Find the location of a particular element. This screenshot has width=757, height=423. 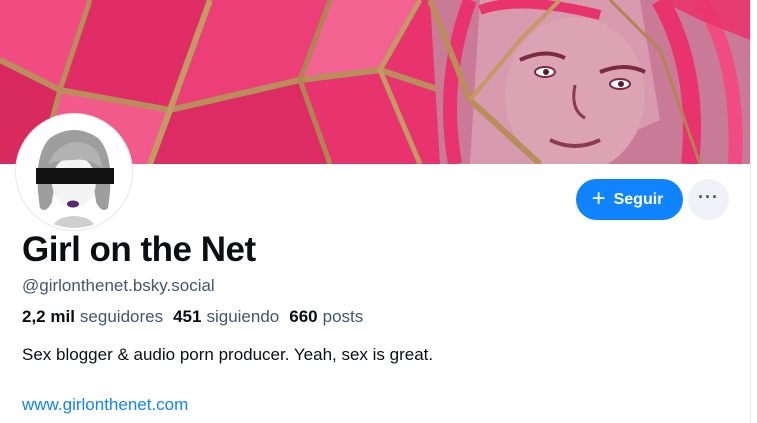

following-label: siguiendo is located at coordinates (243, 316).